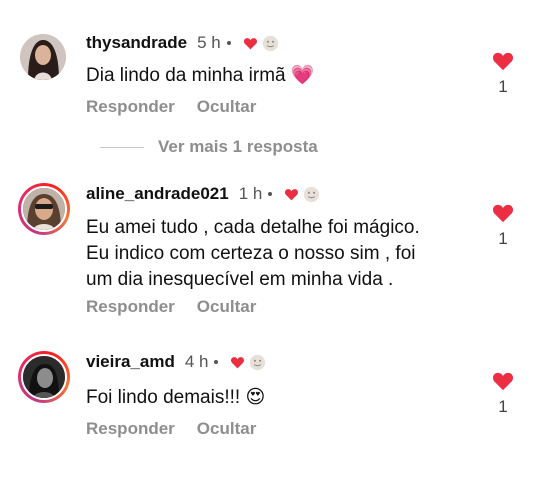  Describe the element at coordinates (176, 397) in the screenshot. I see `comment-text-line: Foi lindo demais!!! 😍` at that location.